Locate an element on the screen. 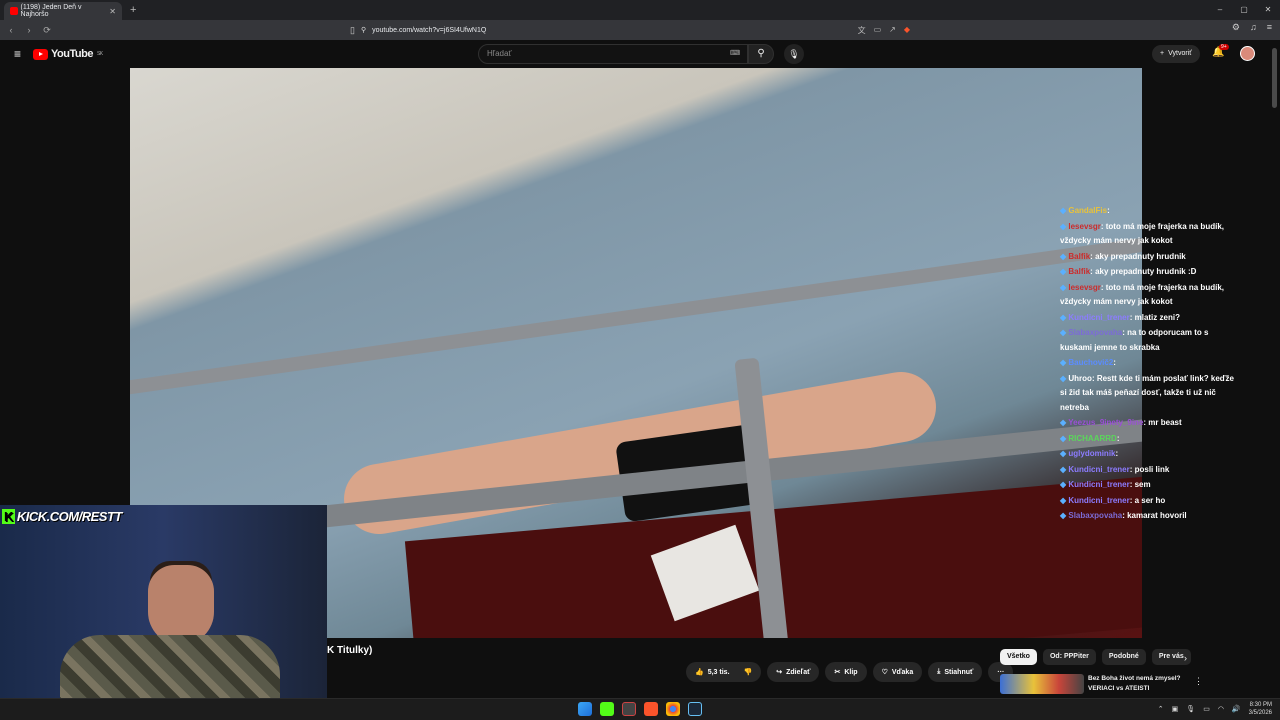  forward-icon: › is located at coordinates (29, 30).